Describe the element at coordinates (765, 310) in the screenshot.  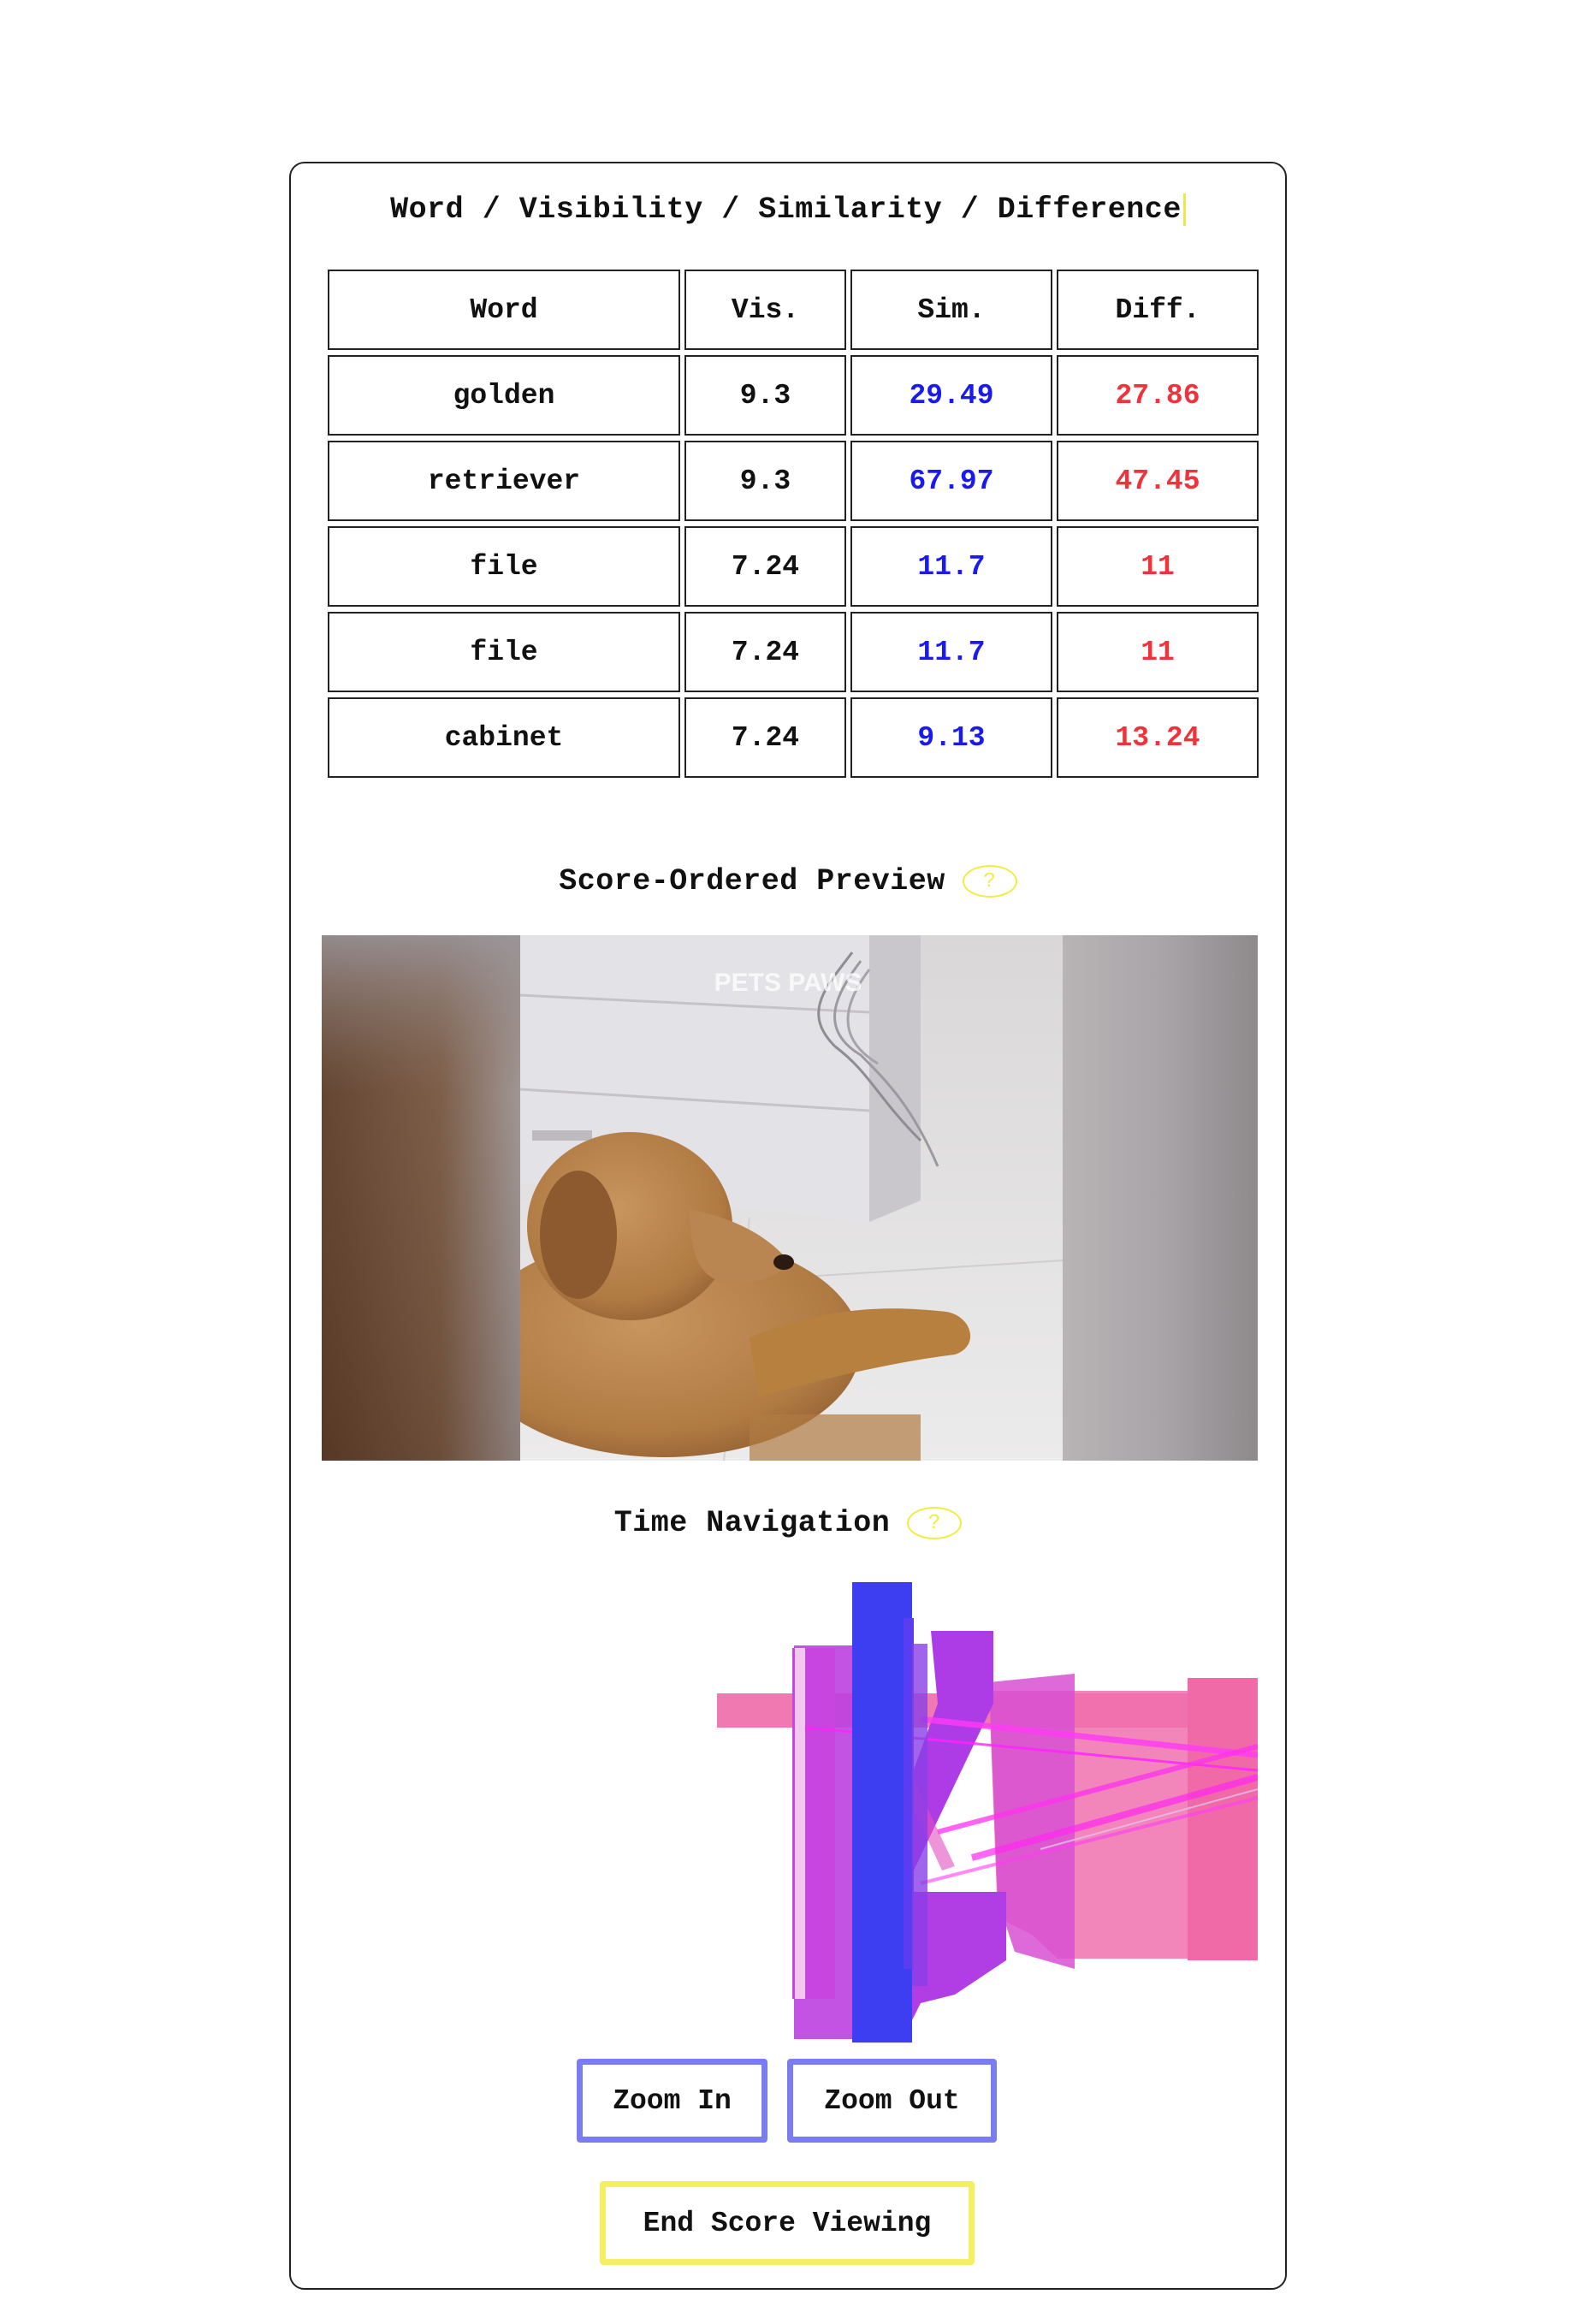
I see `column-header-visibility: Vis.` at that location.